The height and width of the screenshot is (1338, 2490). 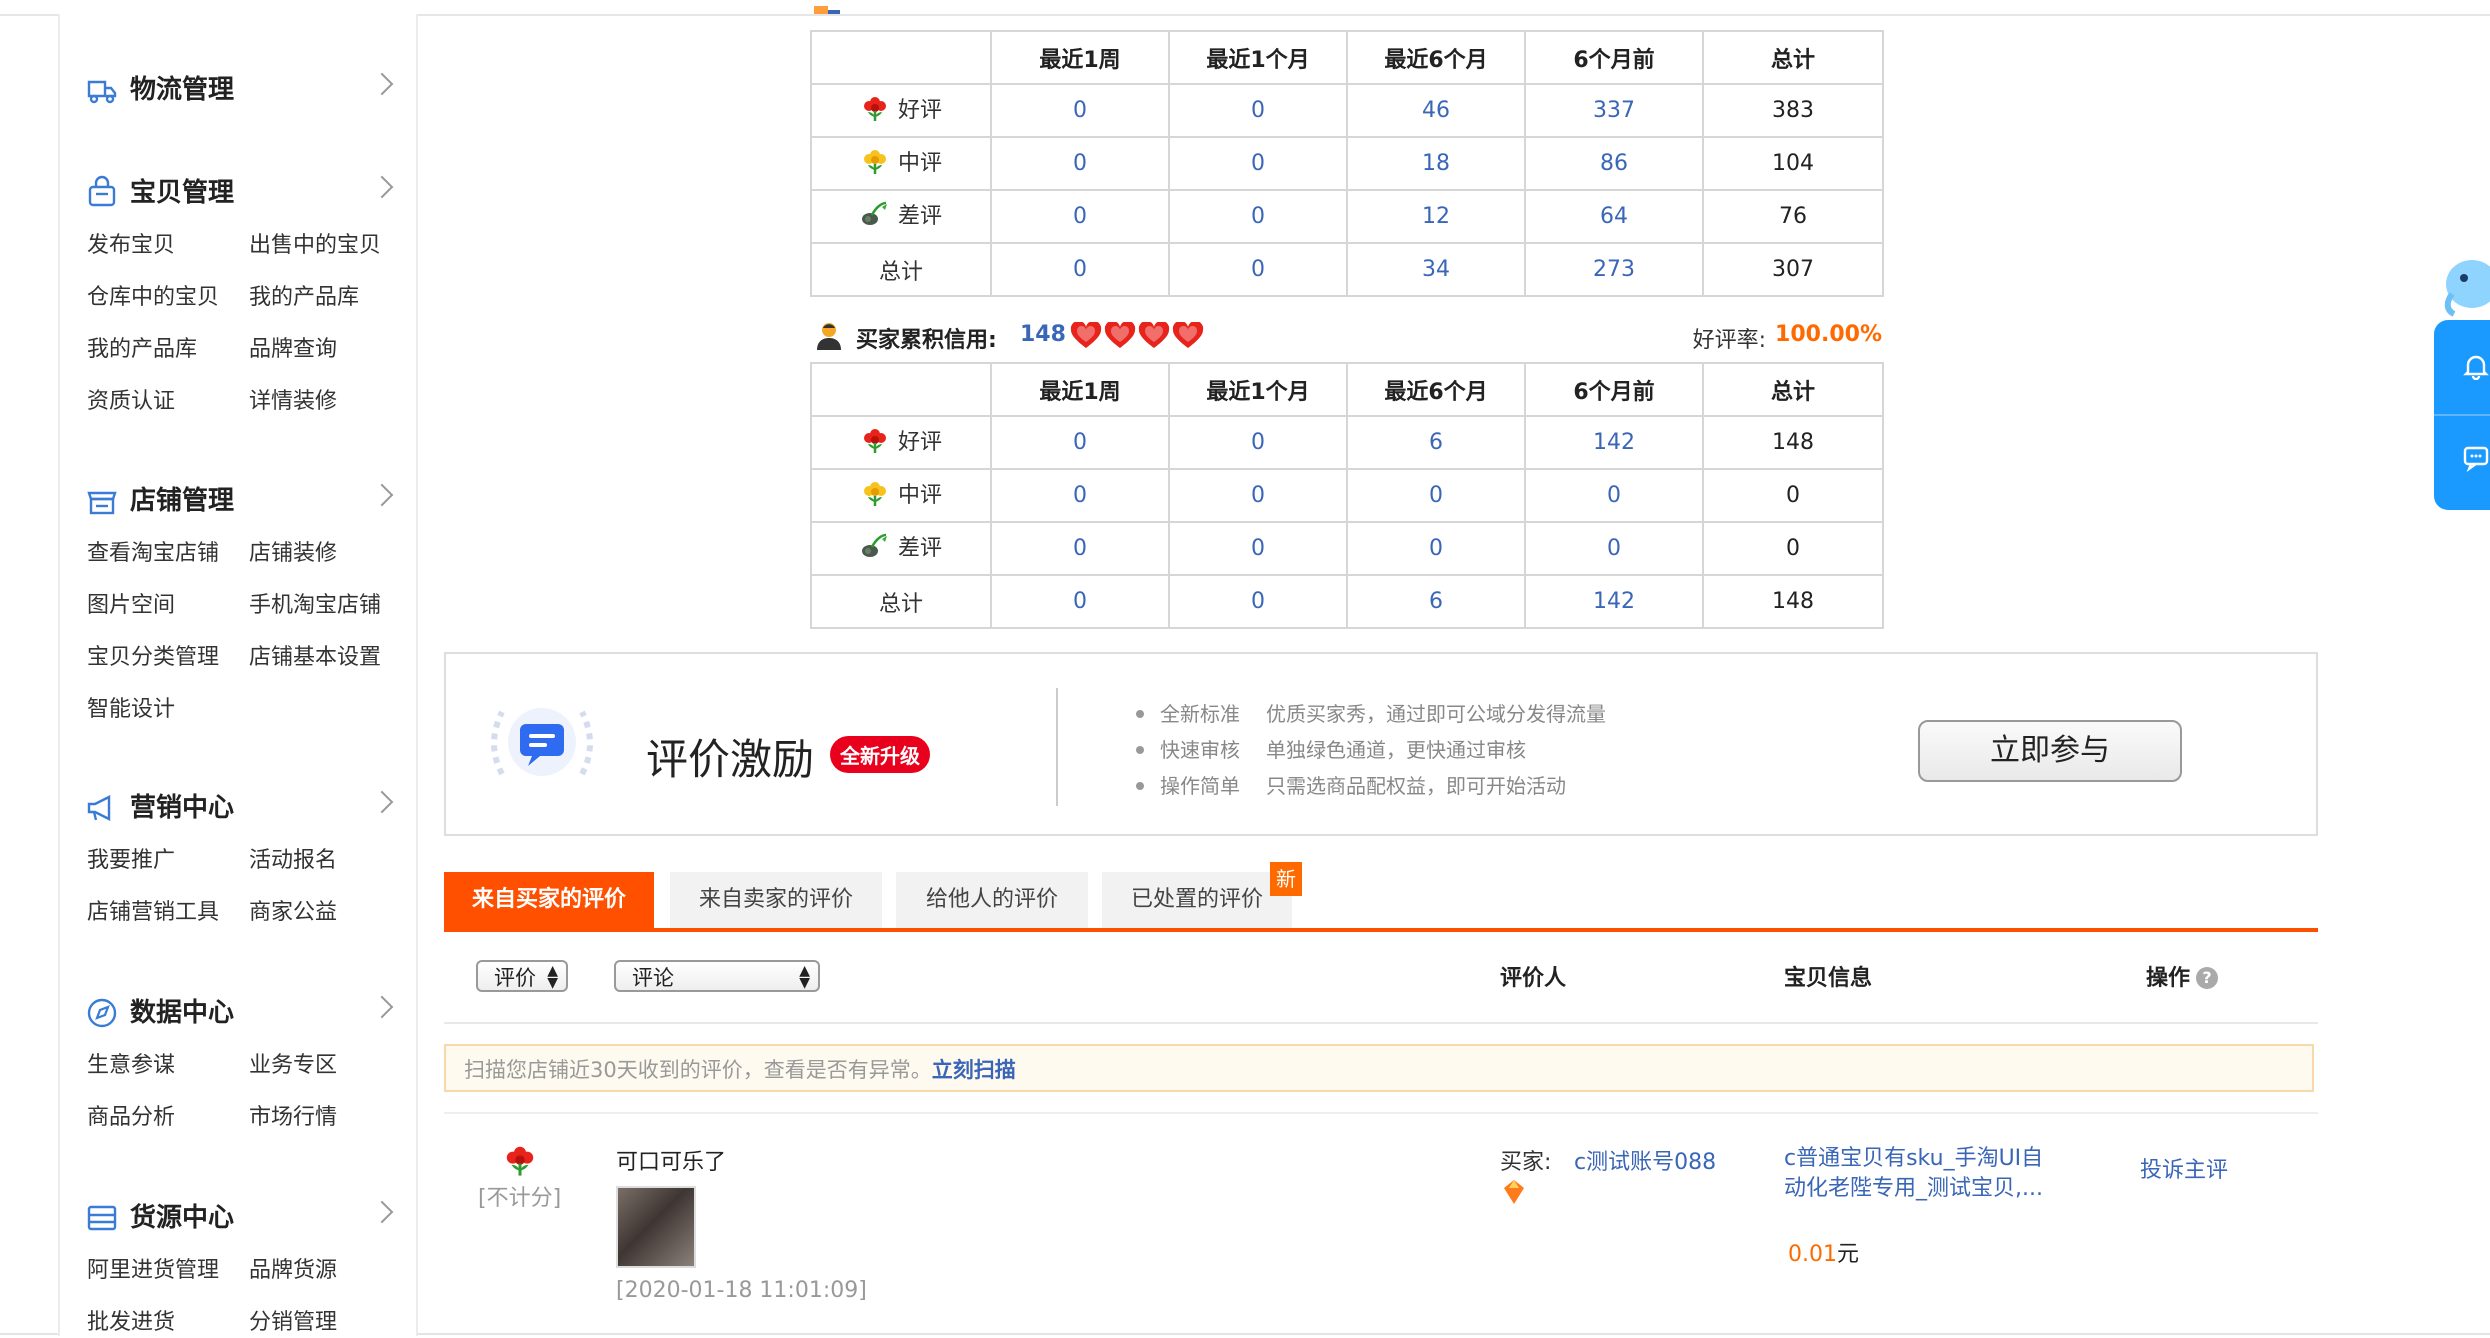 What do you see at coordinates (1436, 163) in the screenshot?
I see `count-link: 18` at bounding box center [1436, 163].